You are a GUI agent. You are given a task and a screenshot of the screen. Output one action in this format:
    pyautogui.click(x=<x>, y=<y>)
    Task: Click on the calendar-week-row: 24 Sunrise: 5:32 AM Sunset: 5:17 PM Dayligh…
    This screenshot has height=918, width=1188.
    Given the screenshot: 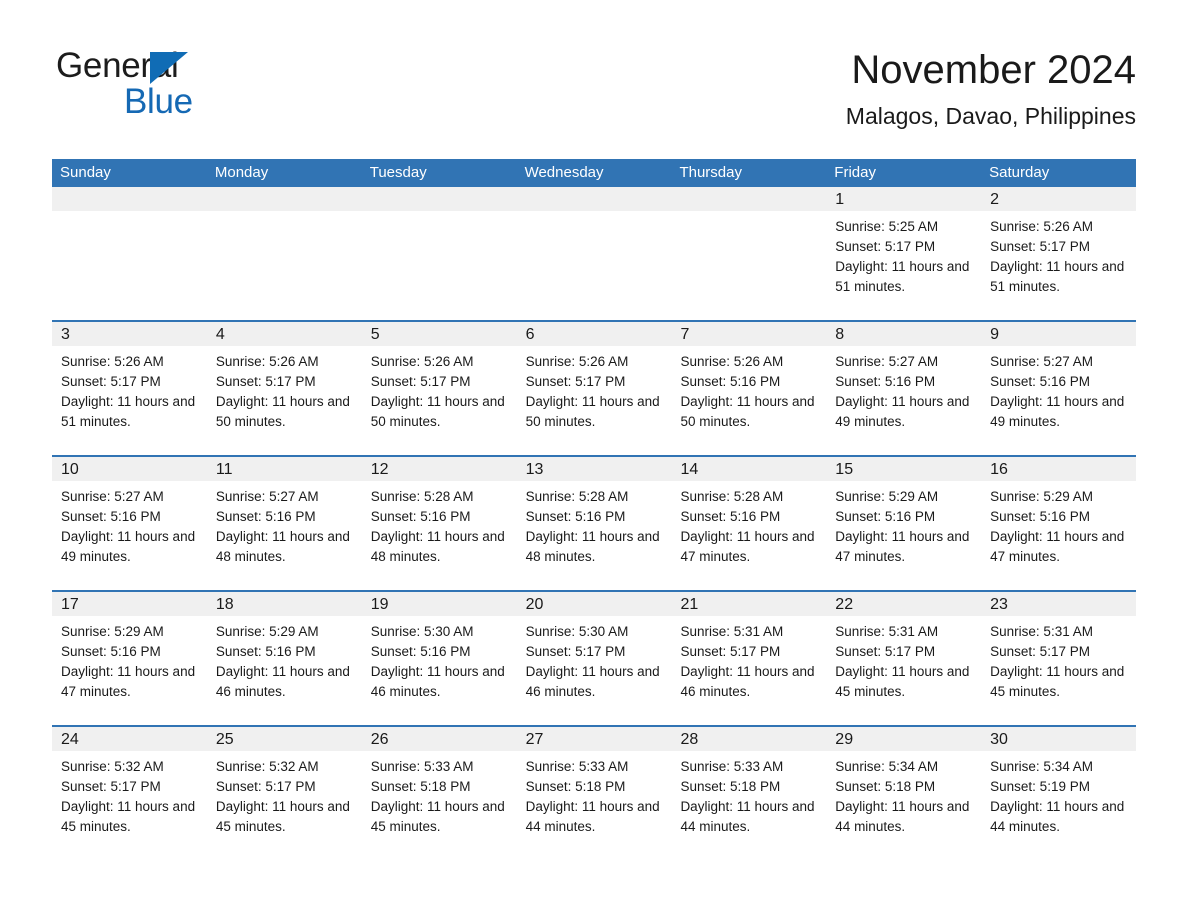 What is the action you would take?
    pyautogui.click(x=594, y=792)
    